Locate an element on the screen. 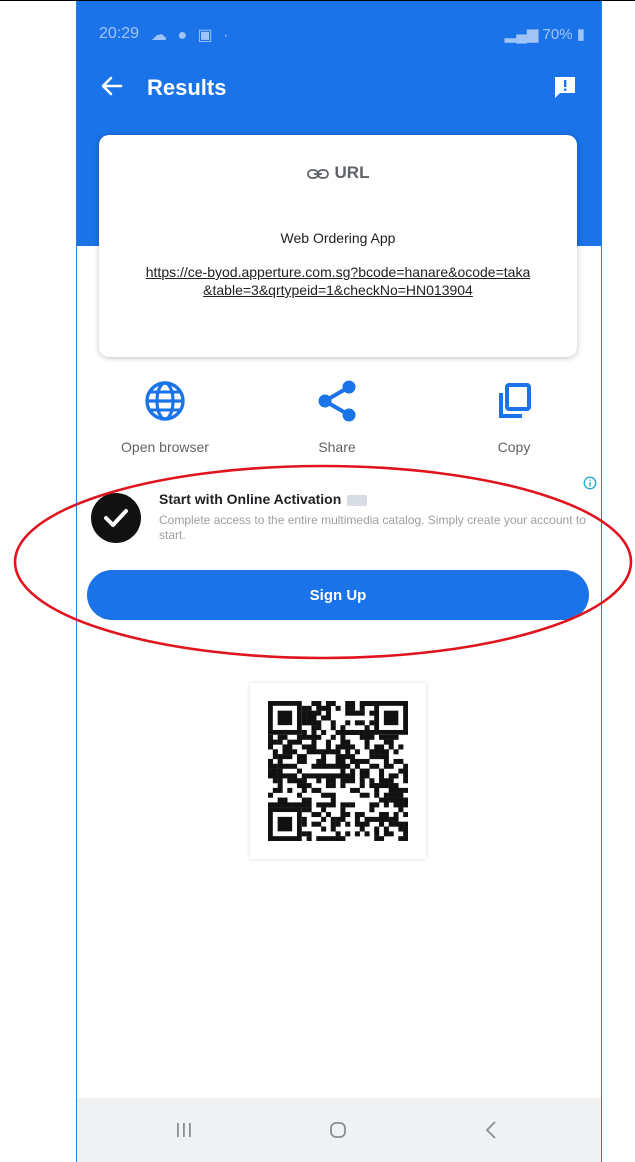 The height and width of the screenshot is (1162, 635). url-heading: URL is located at coordinates (338, 173).